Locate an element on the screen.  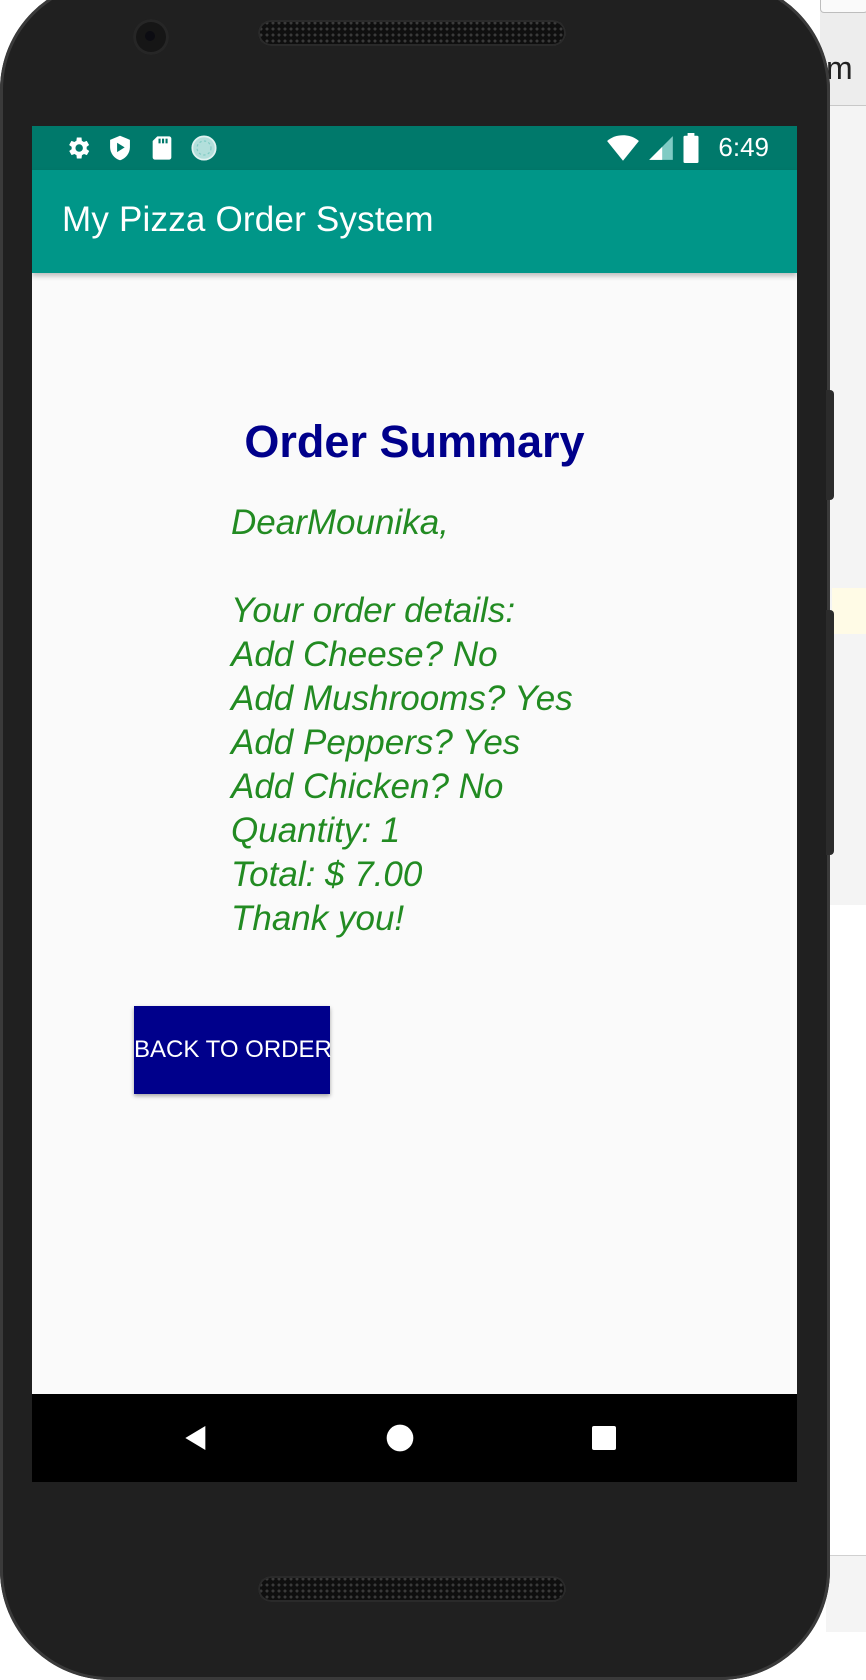
chicken-line: Add Chicken? No is located at coordinates (367, 786).